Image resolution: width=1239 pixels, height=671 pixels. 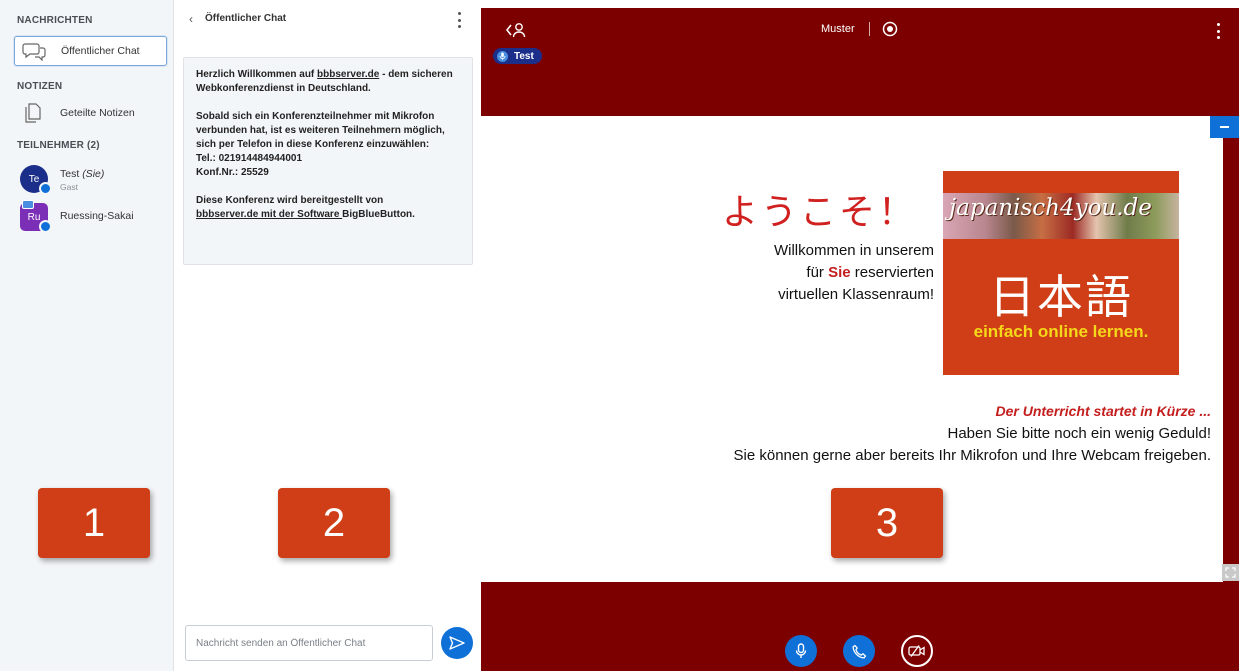 I want to click on slide-notice-line: Haben Sie bitte noch ein wenig Geduld!, so click(x=1079, y=433).